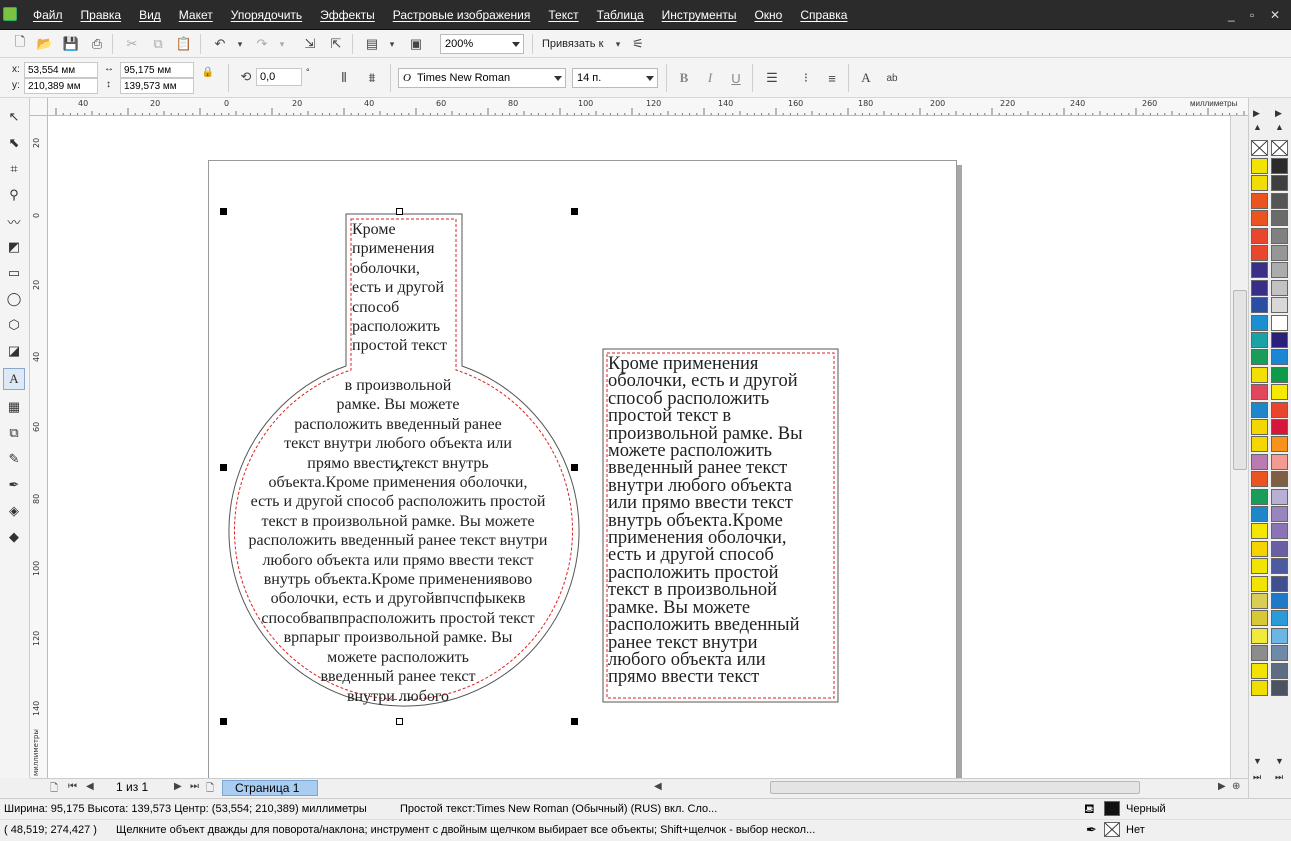  Describe the element at coordinates (572, 44) in the screenshot. I see `snap-to-label: Привязать к` at that location.